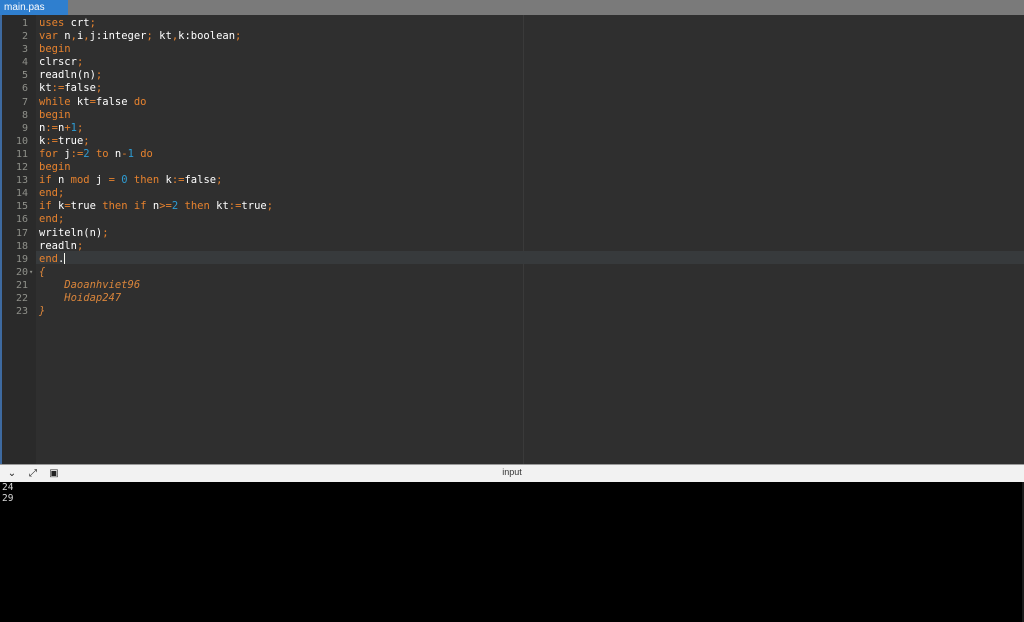 The image size is (1024, 622). What do you see at coordinates (24, 115) in the screenshot?
I see `line-number: 8` at bounding box center [24, 115].